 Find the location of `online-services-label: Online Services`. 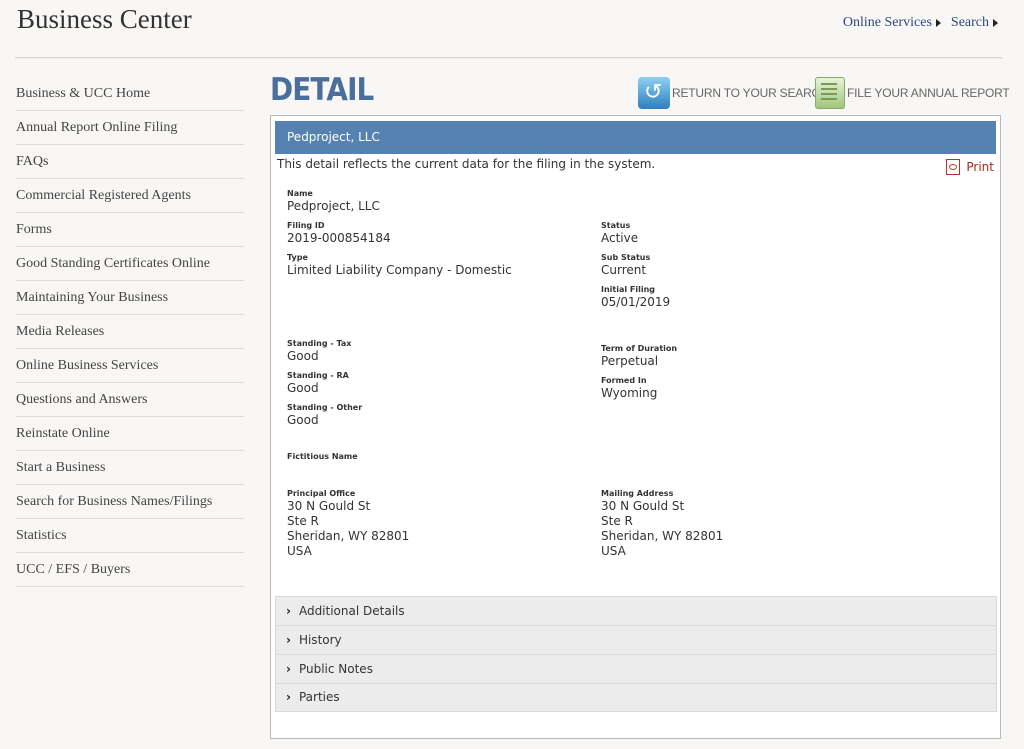

online-services-label: Online Services is located at coordinates (887, 22).